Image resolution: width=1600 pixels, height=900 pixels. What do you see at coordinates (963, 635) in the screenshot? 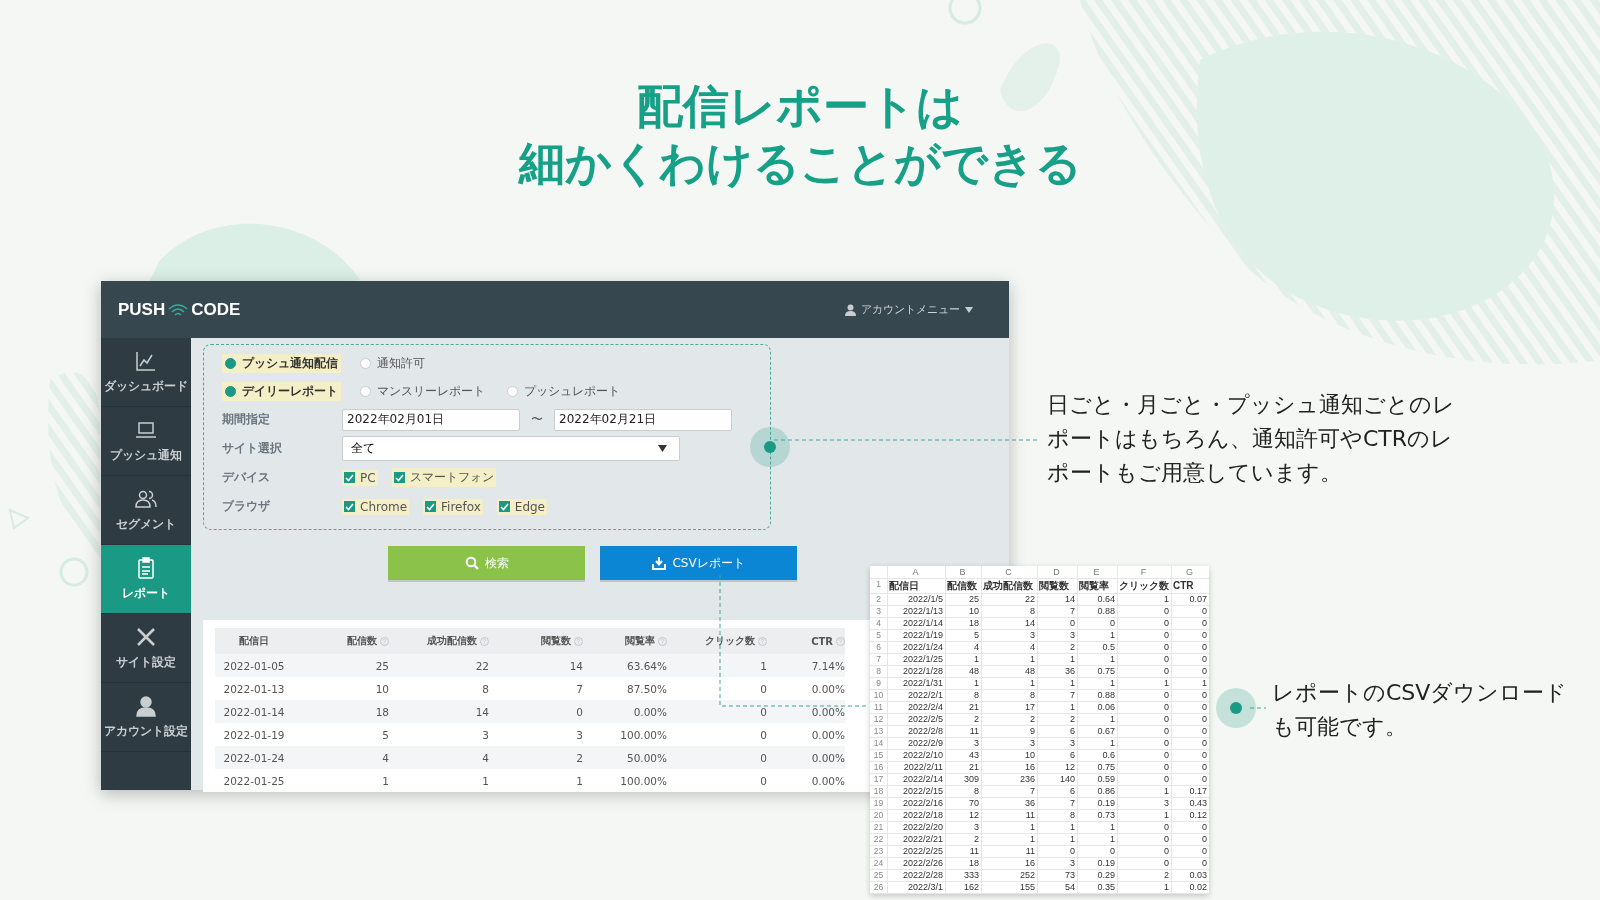
I see `sheet-cell: 5` at bounding box center [963, 635].